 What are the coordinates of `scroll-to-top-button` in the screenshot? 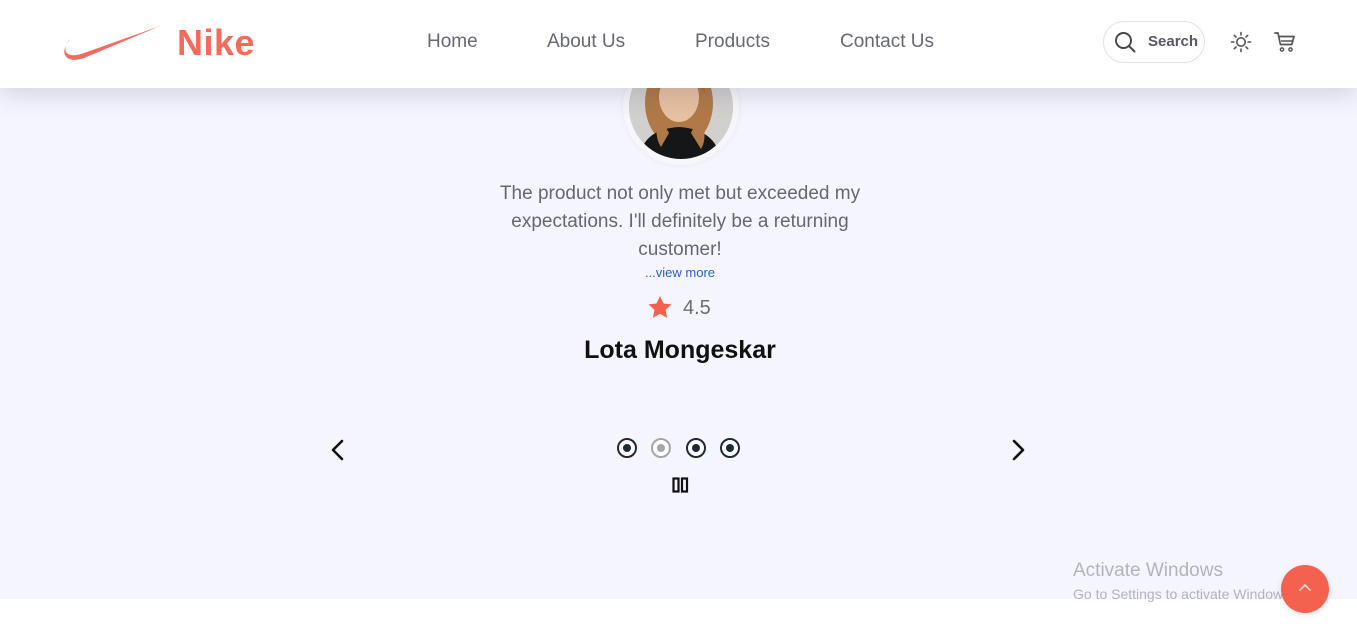 It's located at (1305, 589).